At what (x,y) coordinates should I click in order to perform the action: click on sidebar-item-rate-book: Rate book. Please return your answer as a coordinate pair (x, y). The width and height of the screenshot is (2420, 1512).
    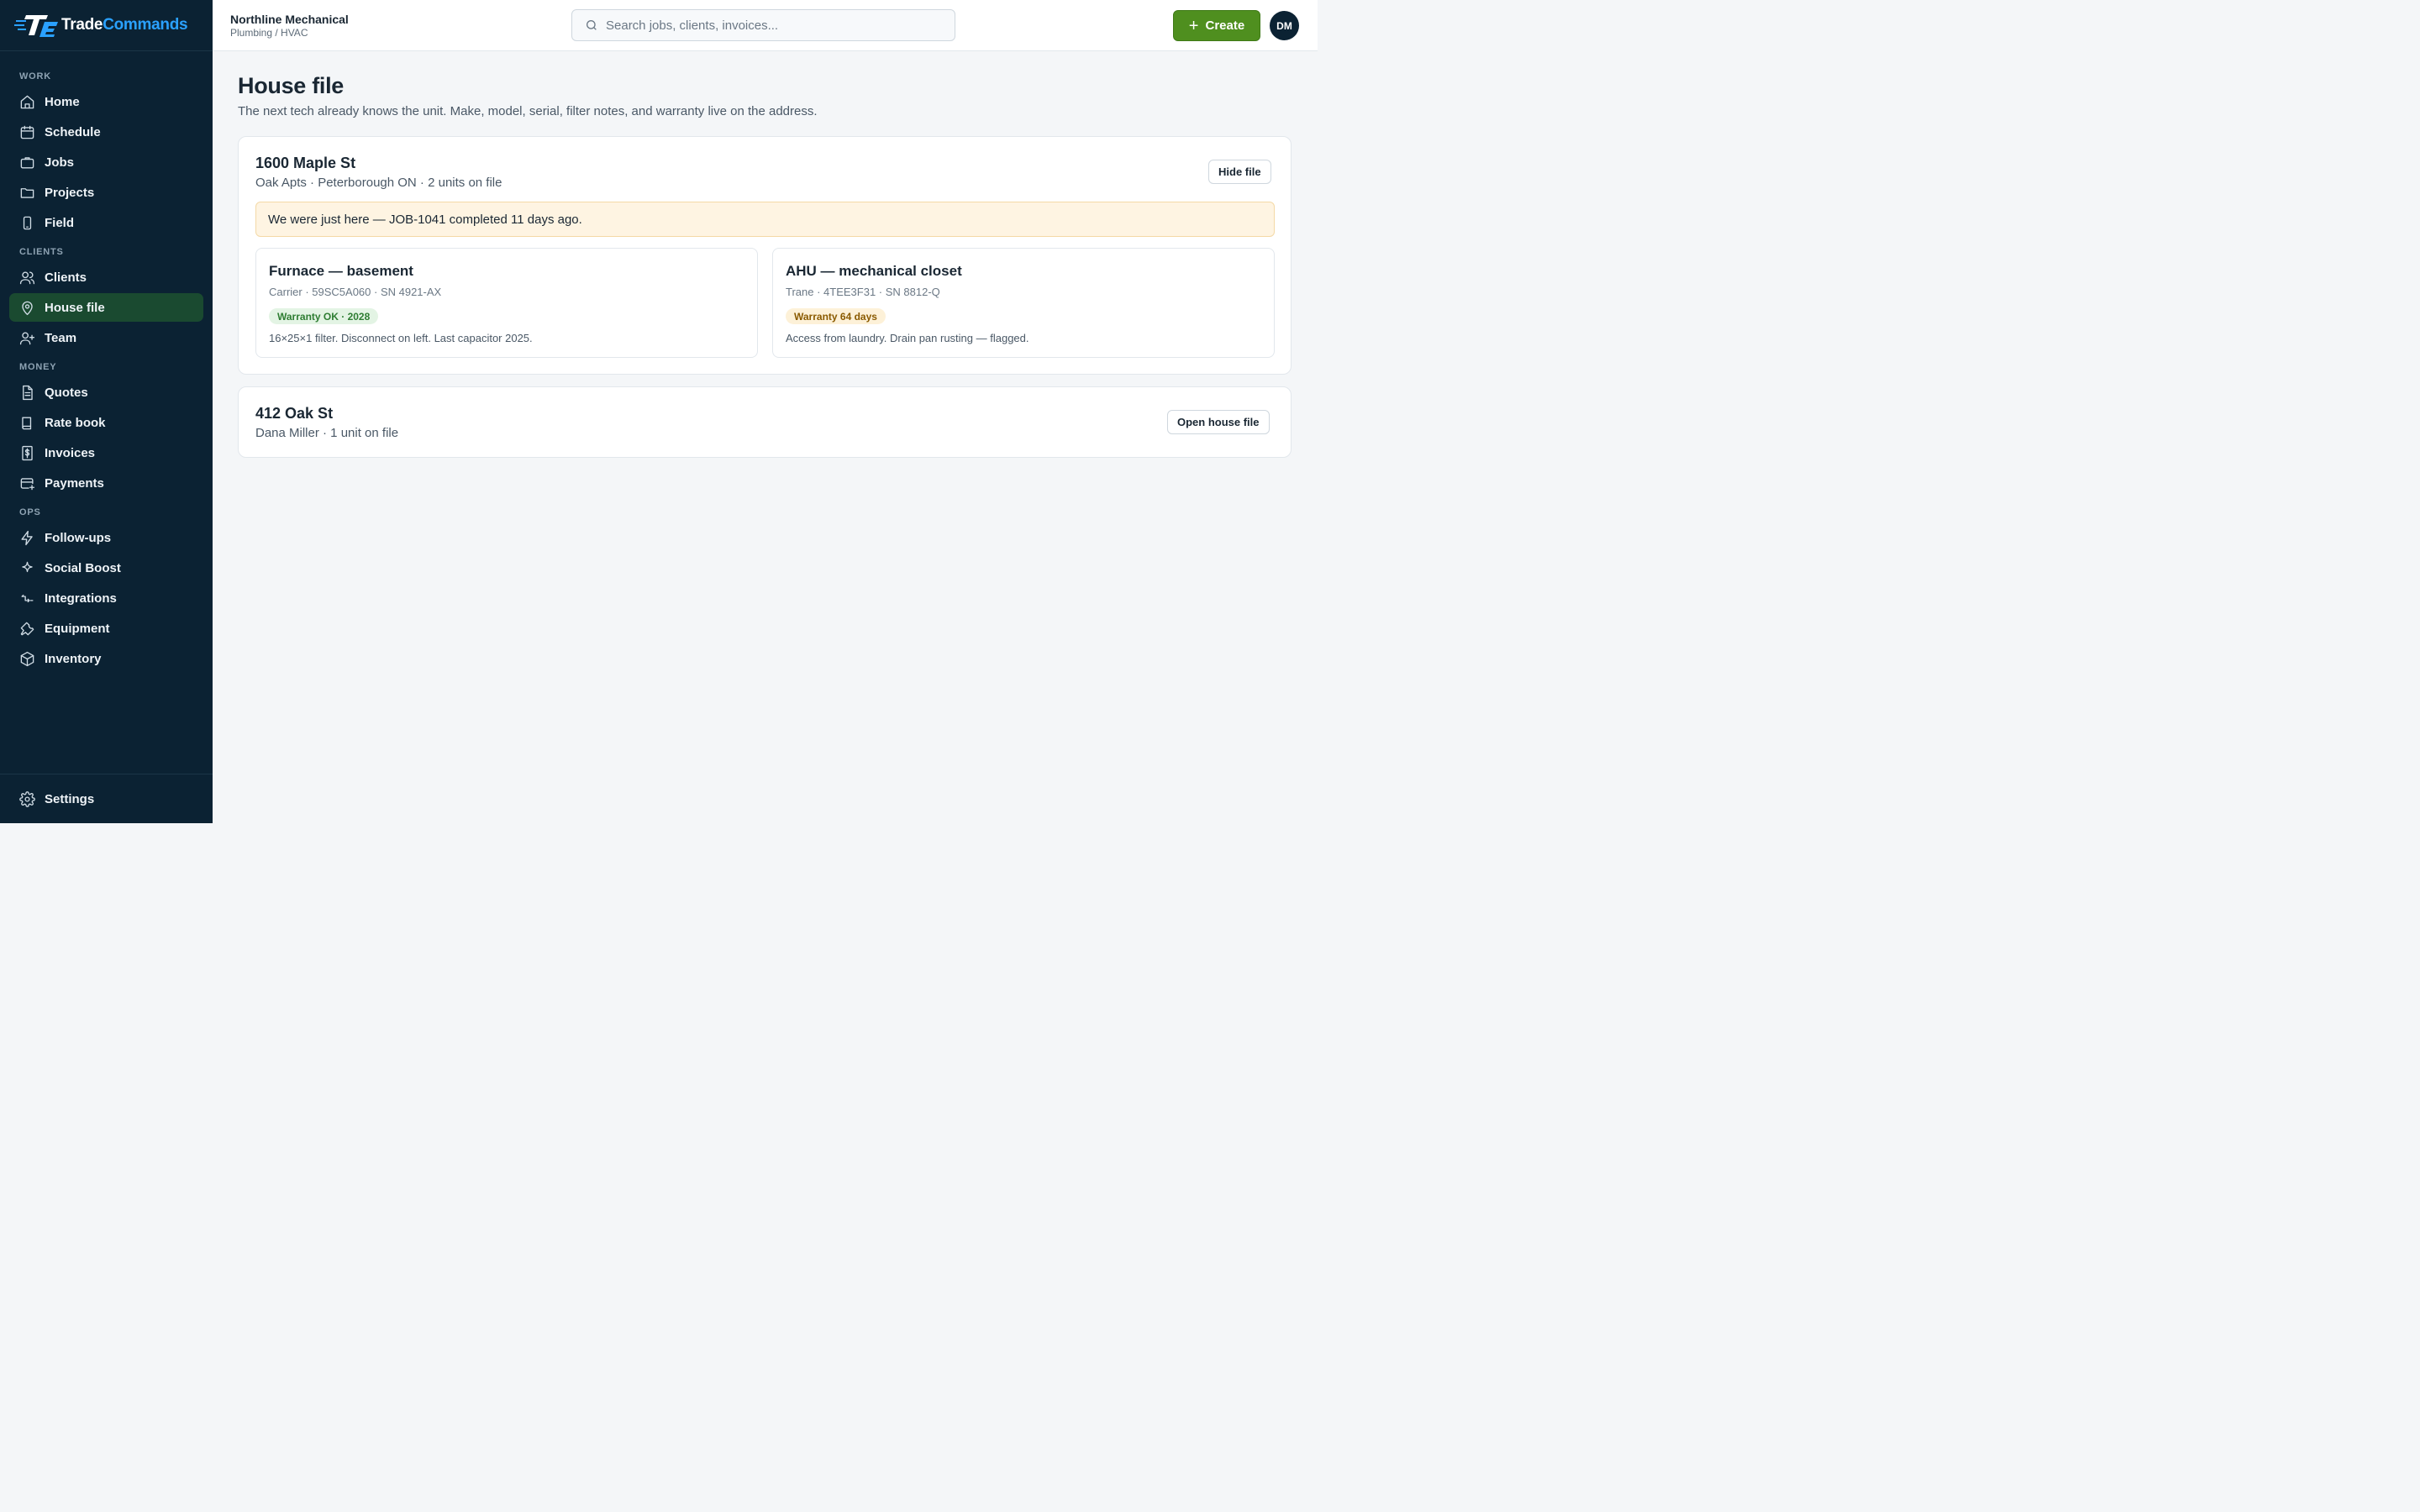
    Looking at the image, I should click on (106, 422).